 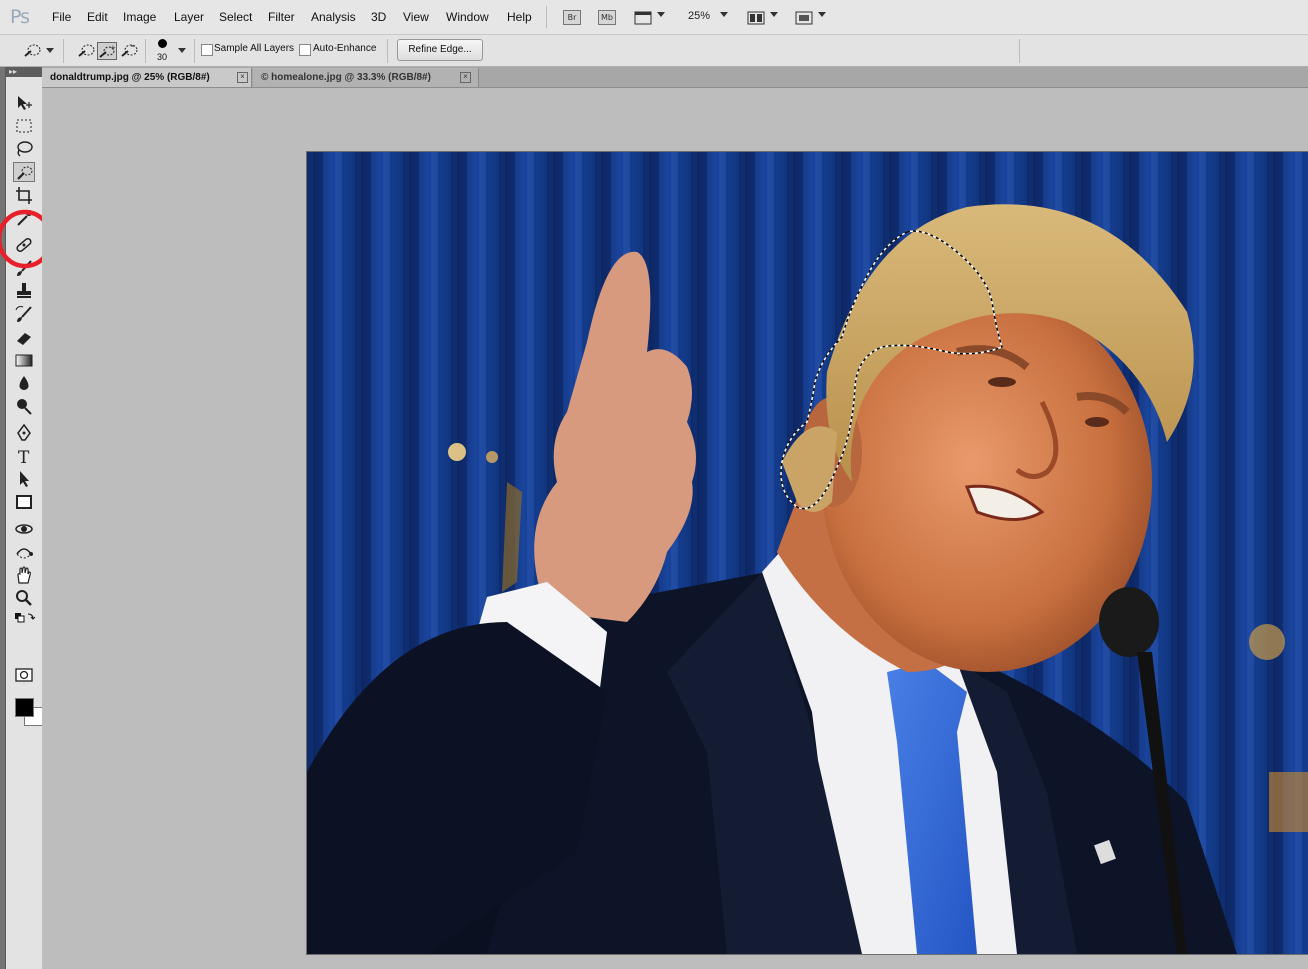 I want to click on hand-tool-icon, so click(x=24, y=575).